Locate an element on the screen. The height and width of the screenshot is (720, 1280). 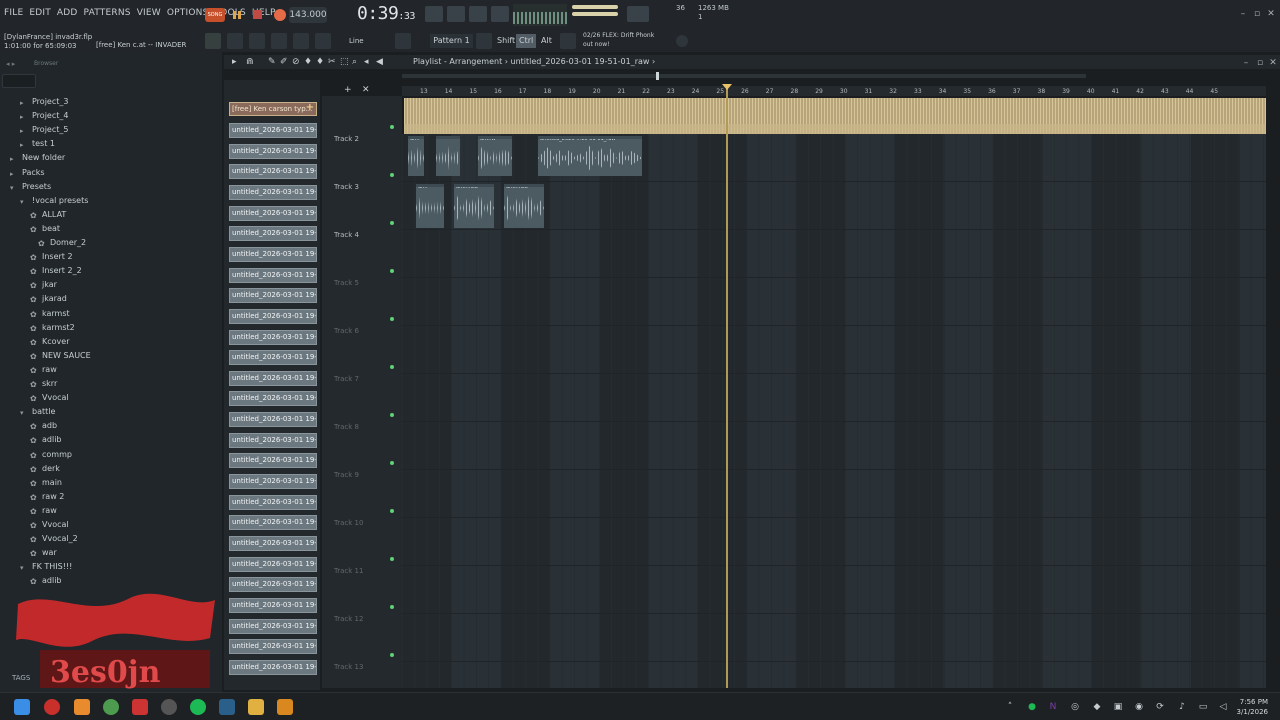
volume-icon: ◁ is located at coordinates (1223, 707).